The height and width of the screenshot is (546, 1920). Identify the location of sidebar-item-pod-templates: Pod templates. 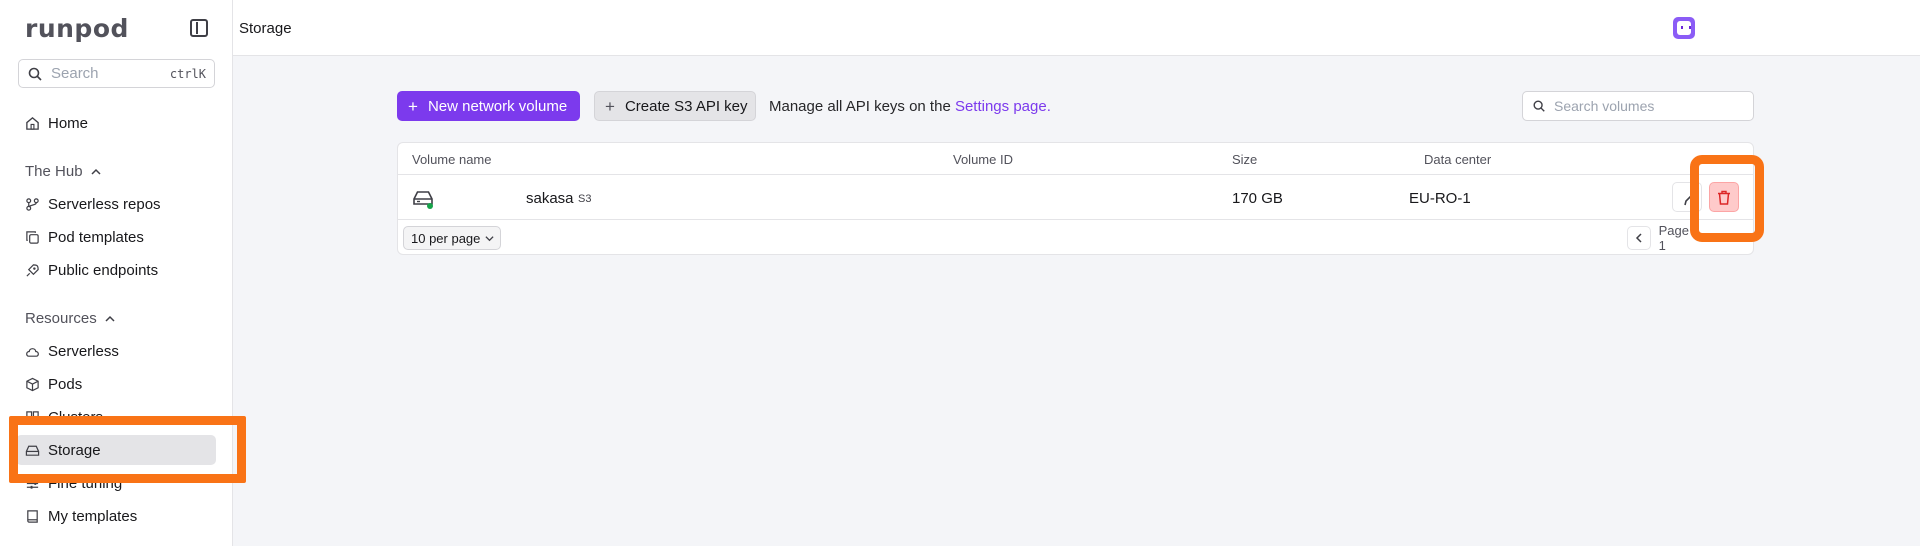
(116, 237).